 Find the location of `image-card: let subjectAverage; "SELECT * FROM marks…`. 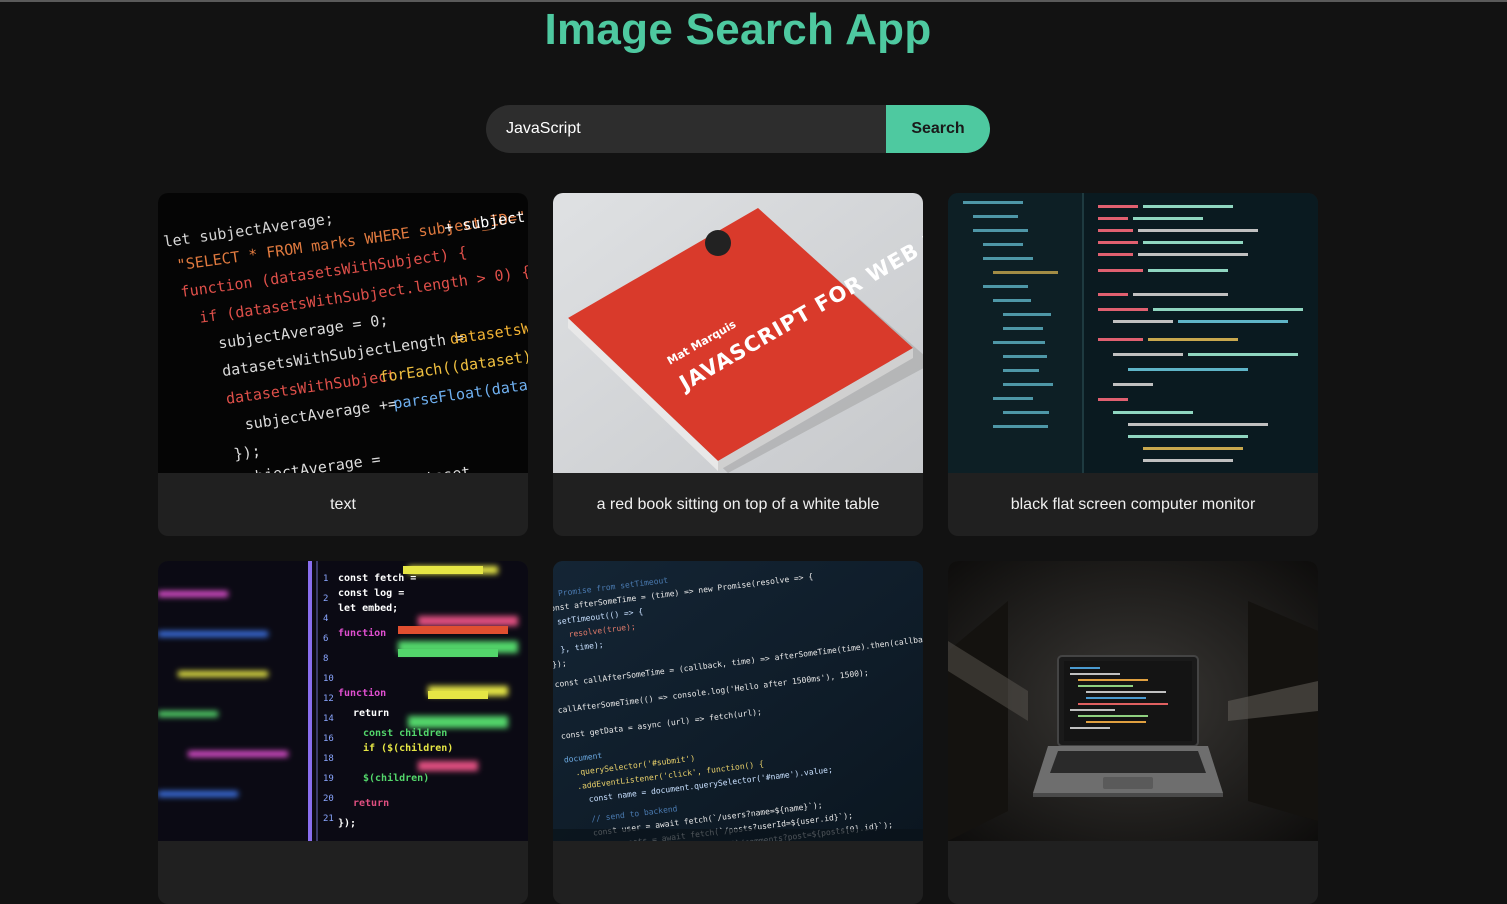

image-card: let subjectAverage; "SELECT * FROM marks… is located at coordinates (343, 364).